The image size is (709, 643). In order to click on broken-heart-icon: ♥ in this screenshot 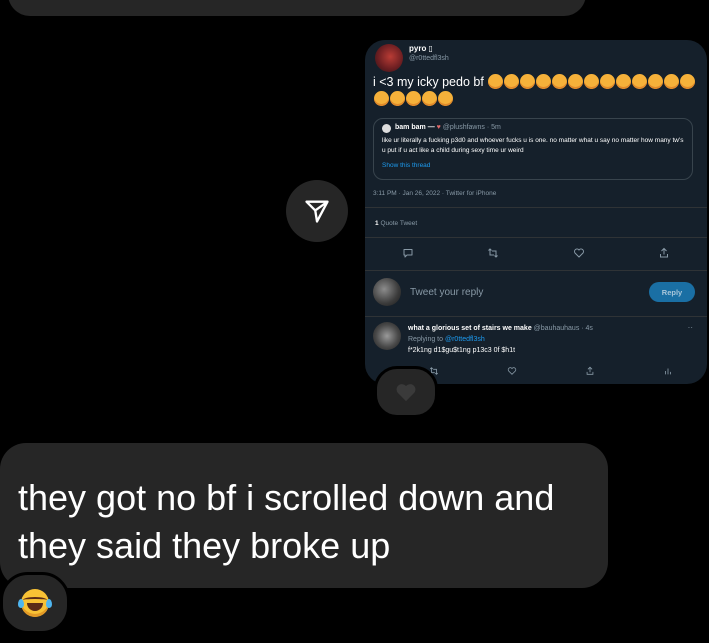, I will do `click(438, 127)`.